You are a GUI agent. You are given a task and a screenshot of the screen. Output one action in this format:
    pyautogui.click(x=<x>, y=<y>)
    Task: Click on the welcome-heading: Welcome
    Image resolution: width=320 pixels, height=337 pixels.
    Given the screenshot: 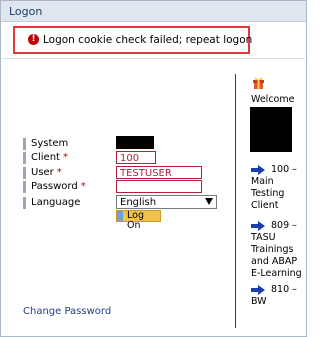 What is the action you would take?
    pyautogui.click(x=273, y=99)
    